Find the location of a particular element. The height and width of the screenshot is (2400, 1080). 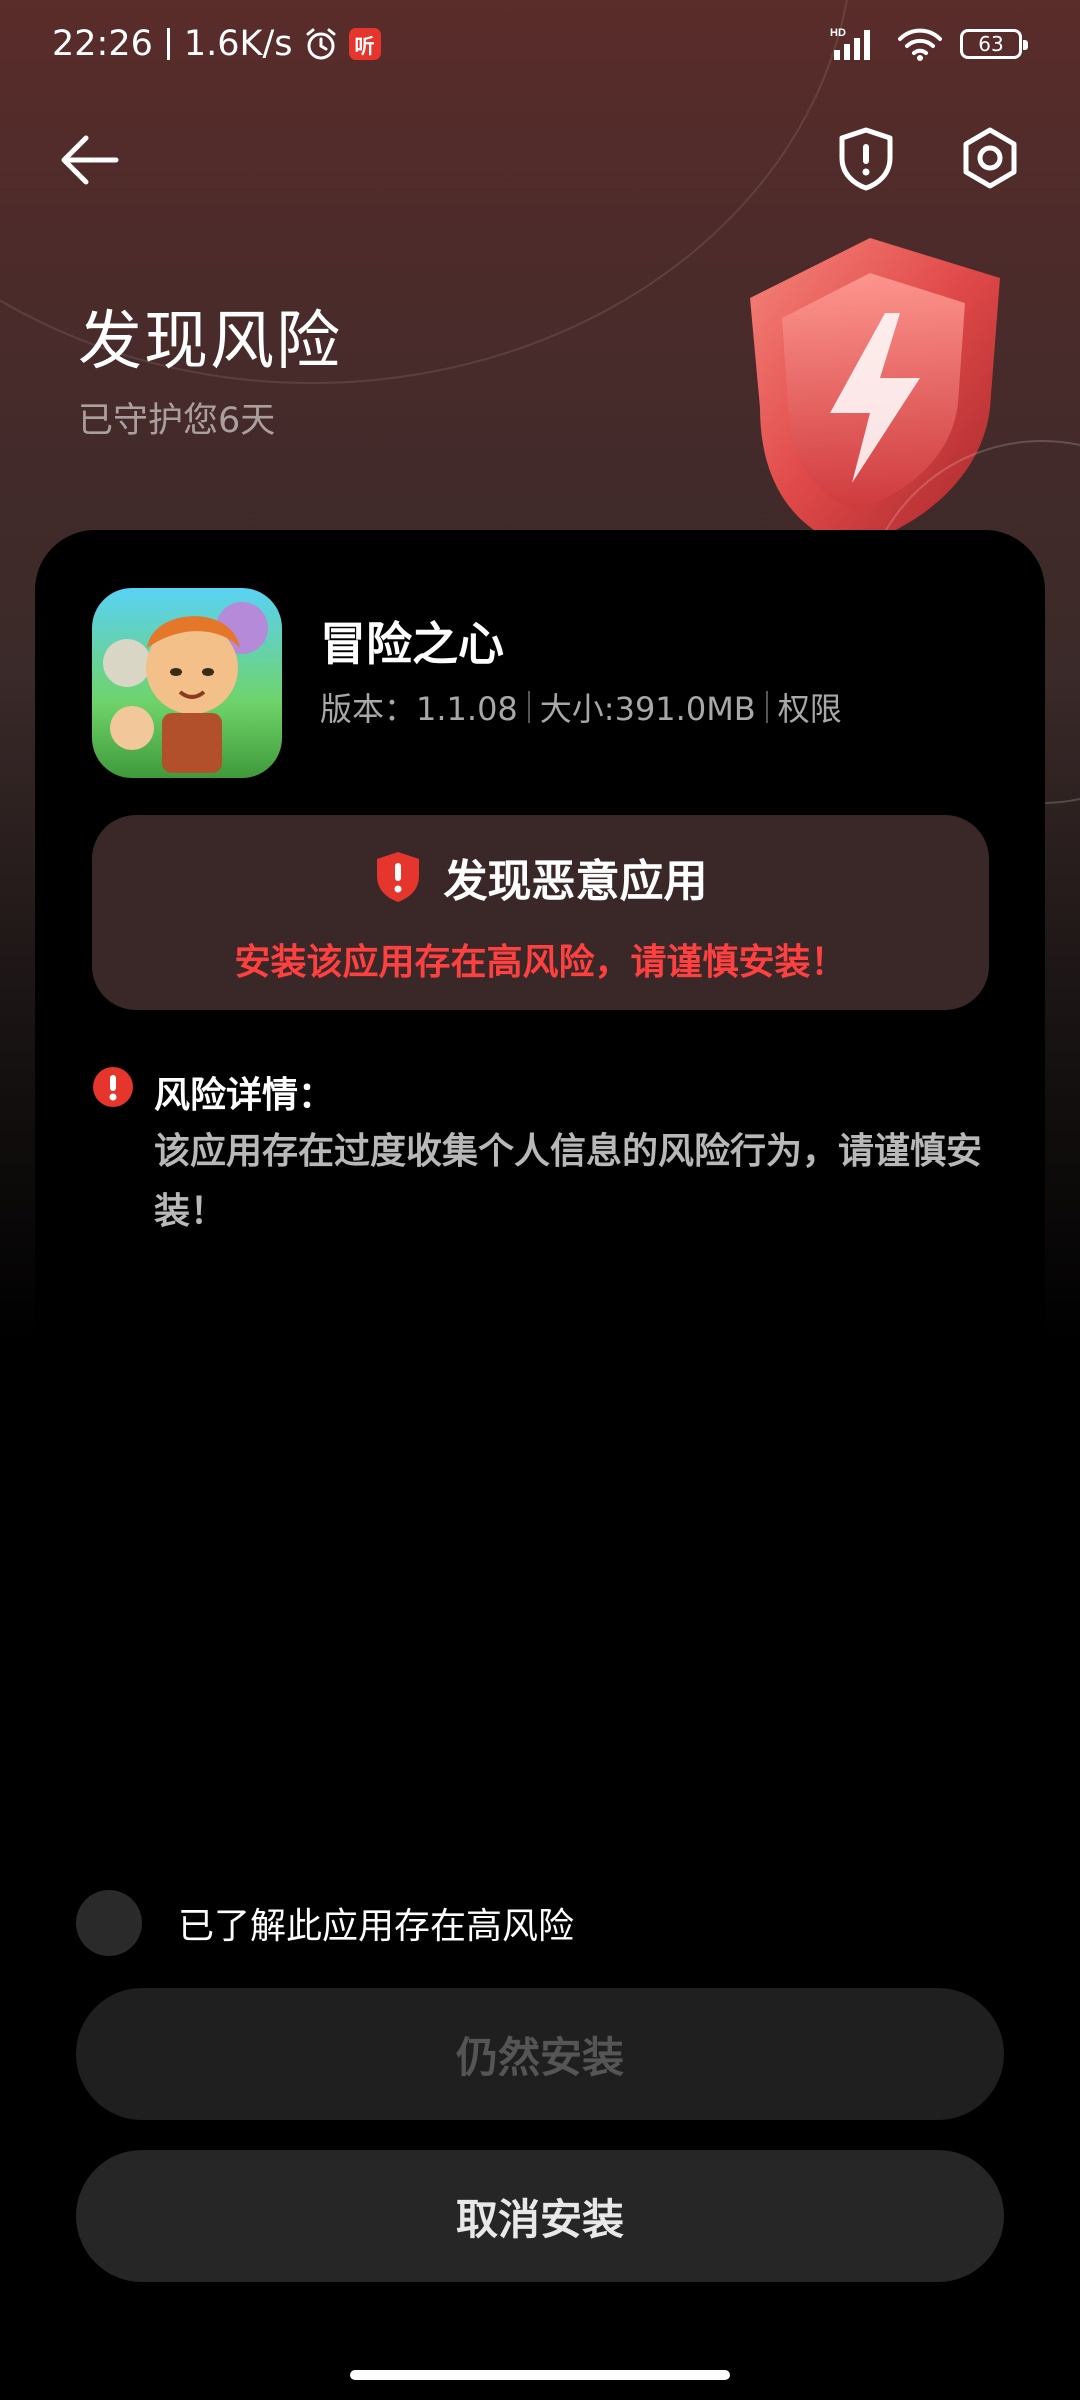

status-bar: 22:26 1.6K/s 听 HD 63 is located at coordinates (540, 46).